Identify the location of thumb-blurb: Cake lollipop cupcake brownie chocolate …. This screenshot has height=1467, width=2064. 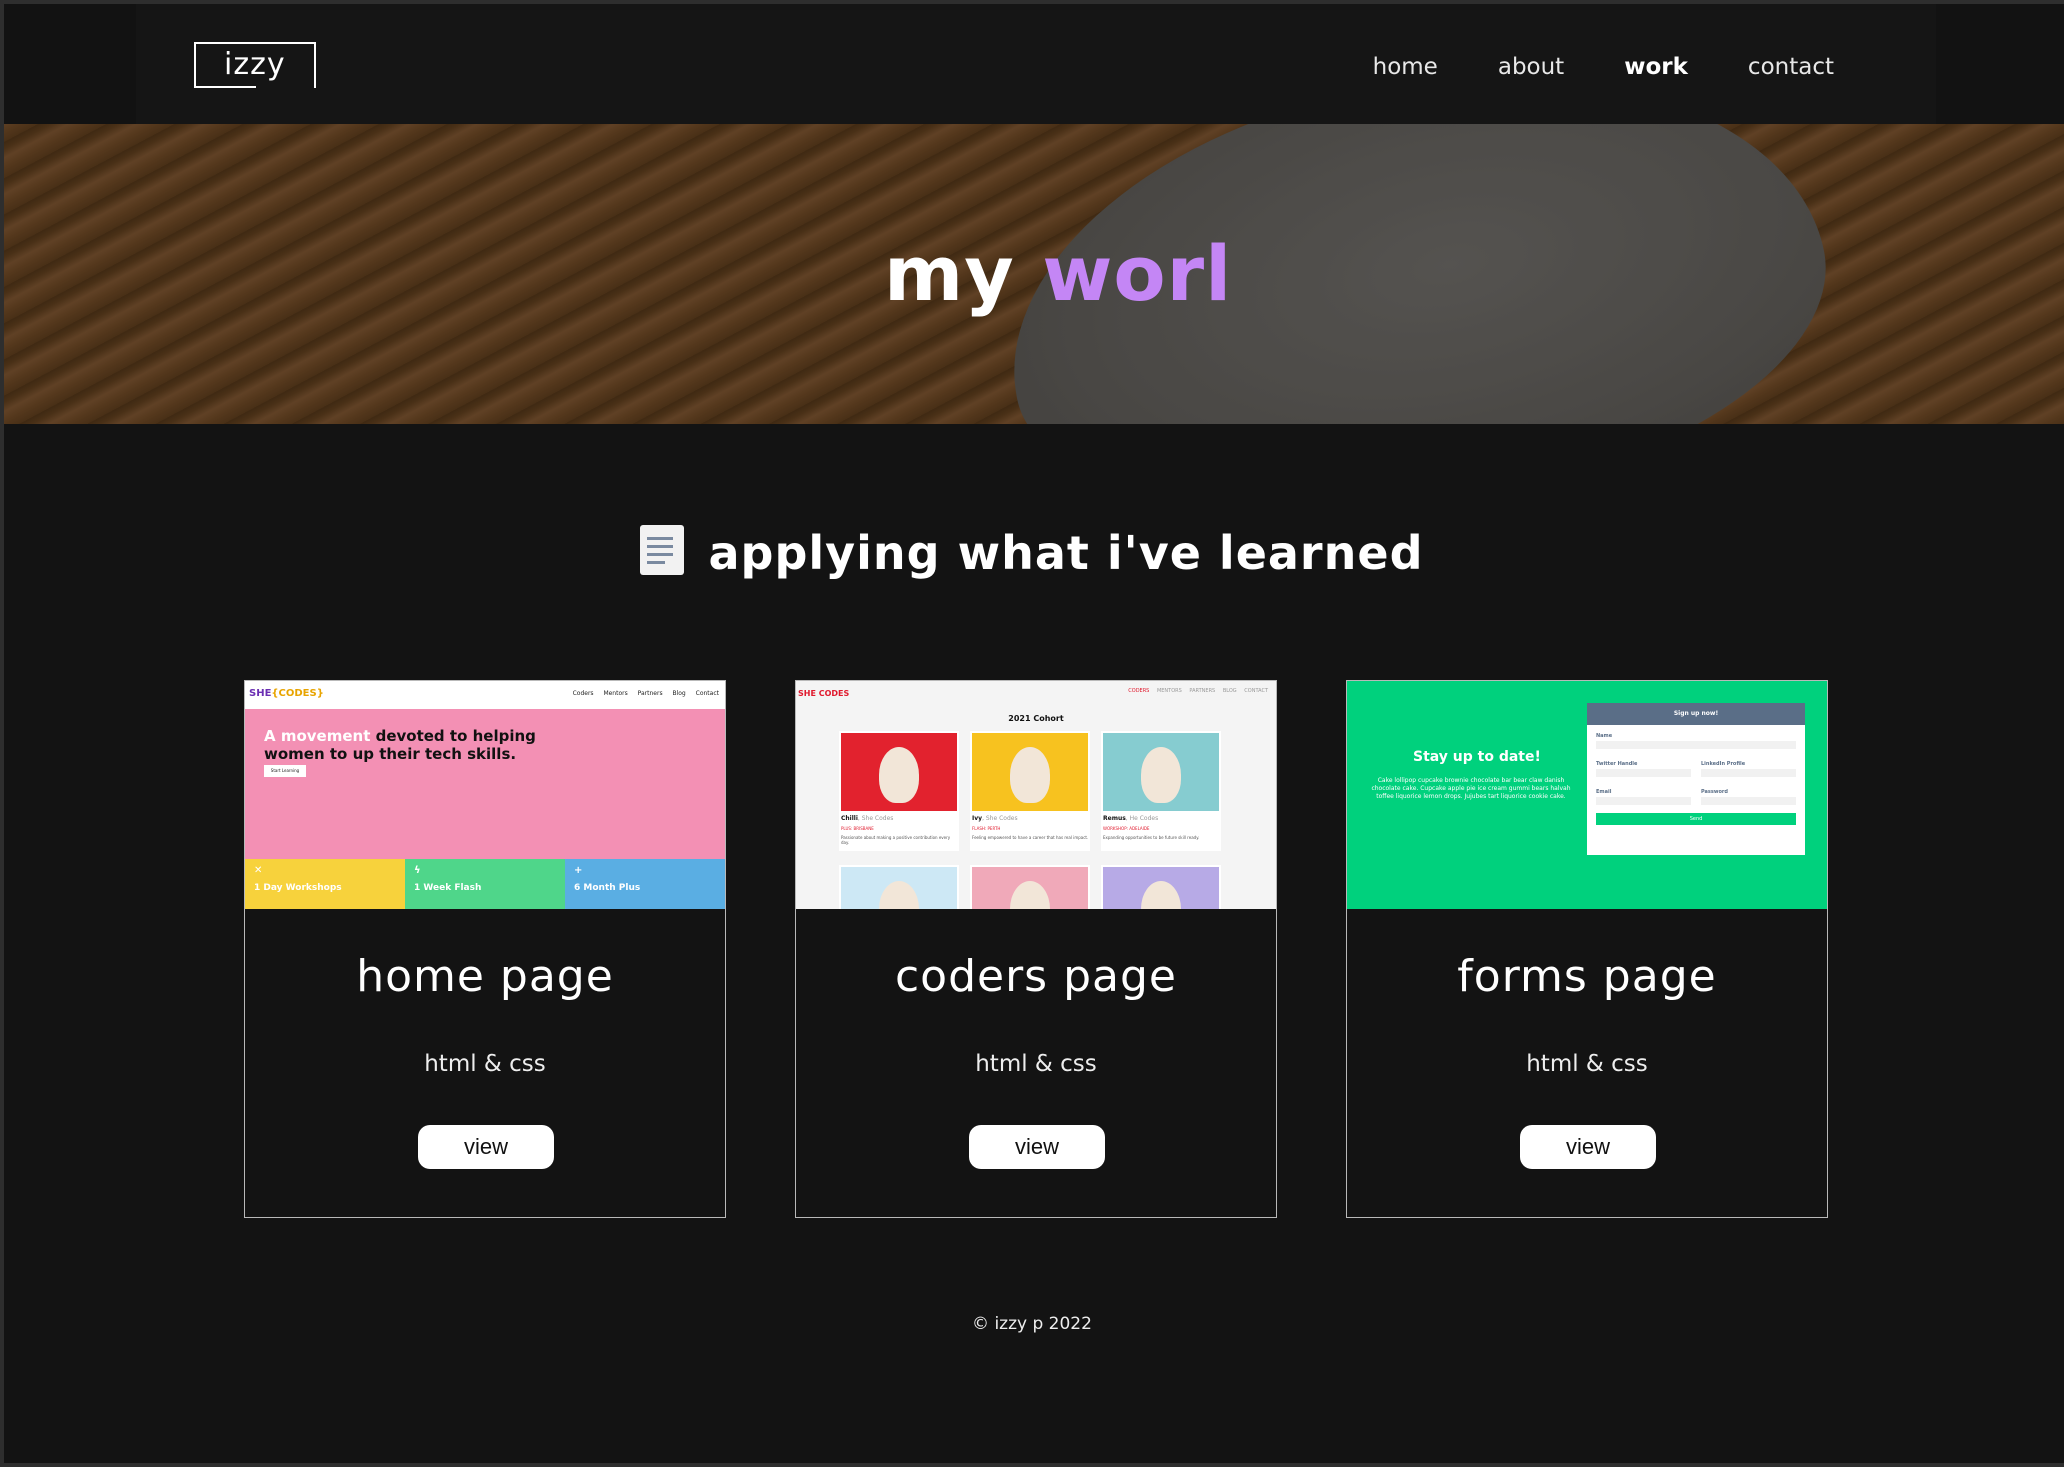
(1471, 788).